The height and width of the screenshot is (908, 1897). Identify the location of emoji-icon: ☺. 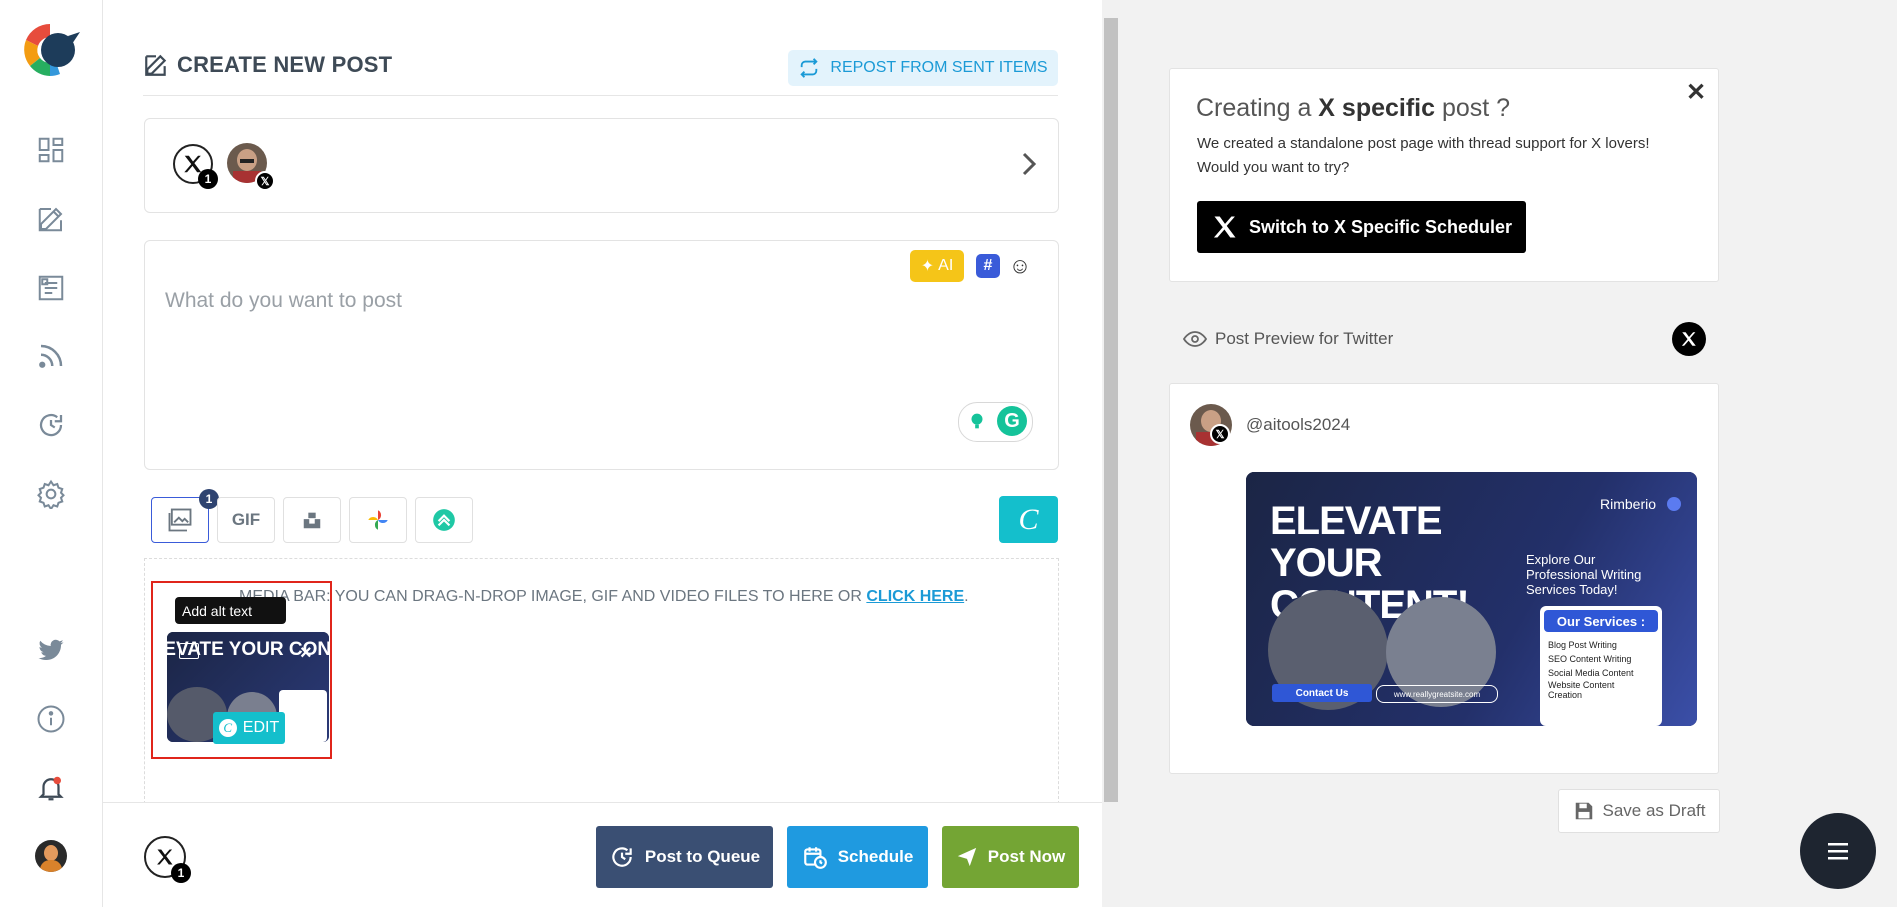
(1020, 265).